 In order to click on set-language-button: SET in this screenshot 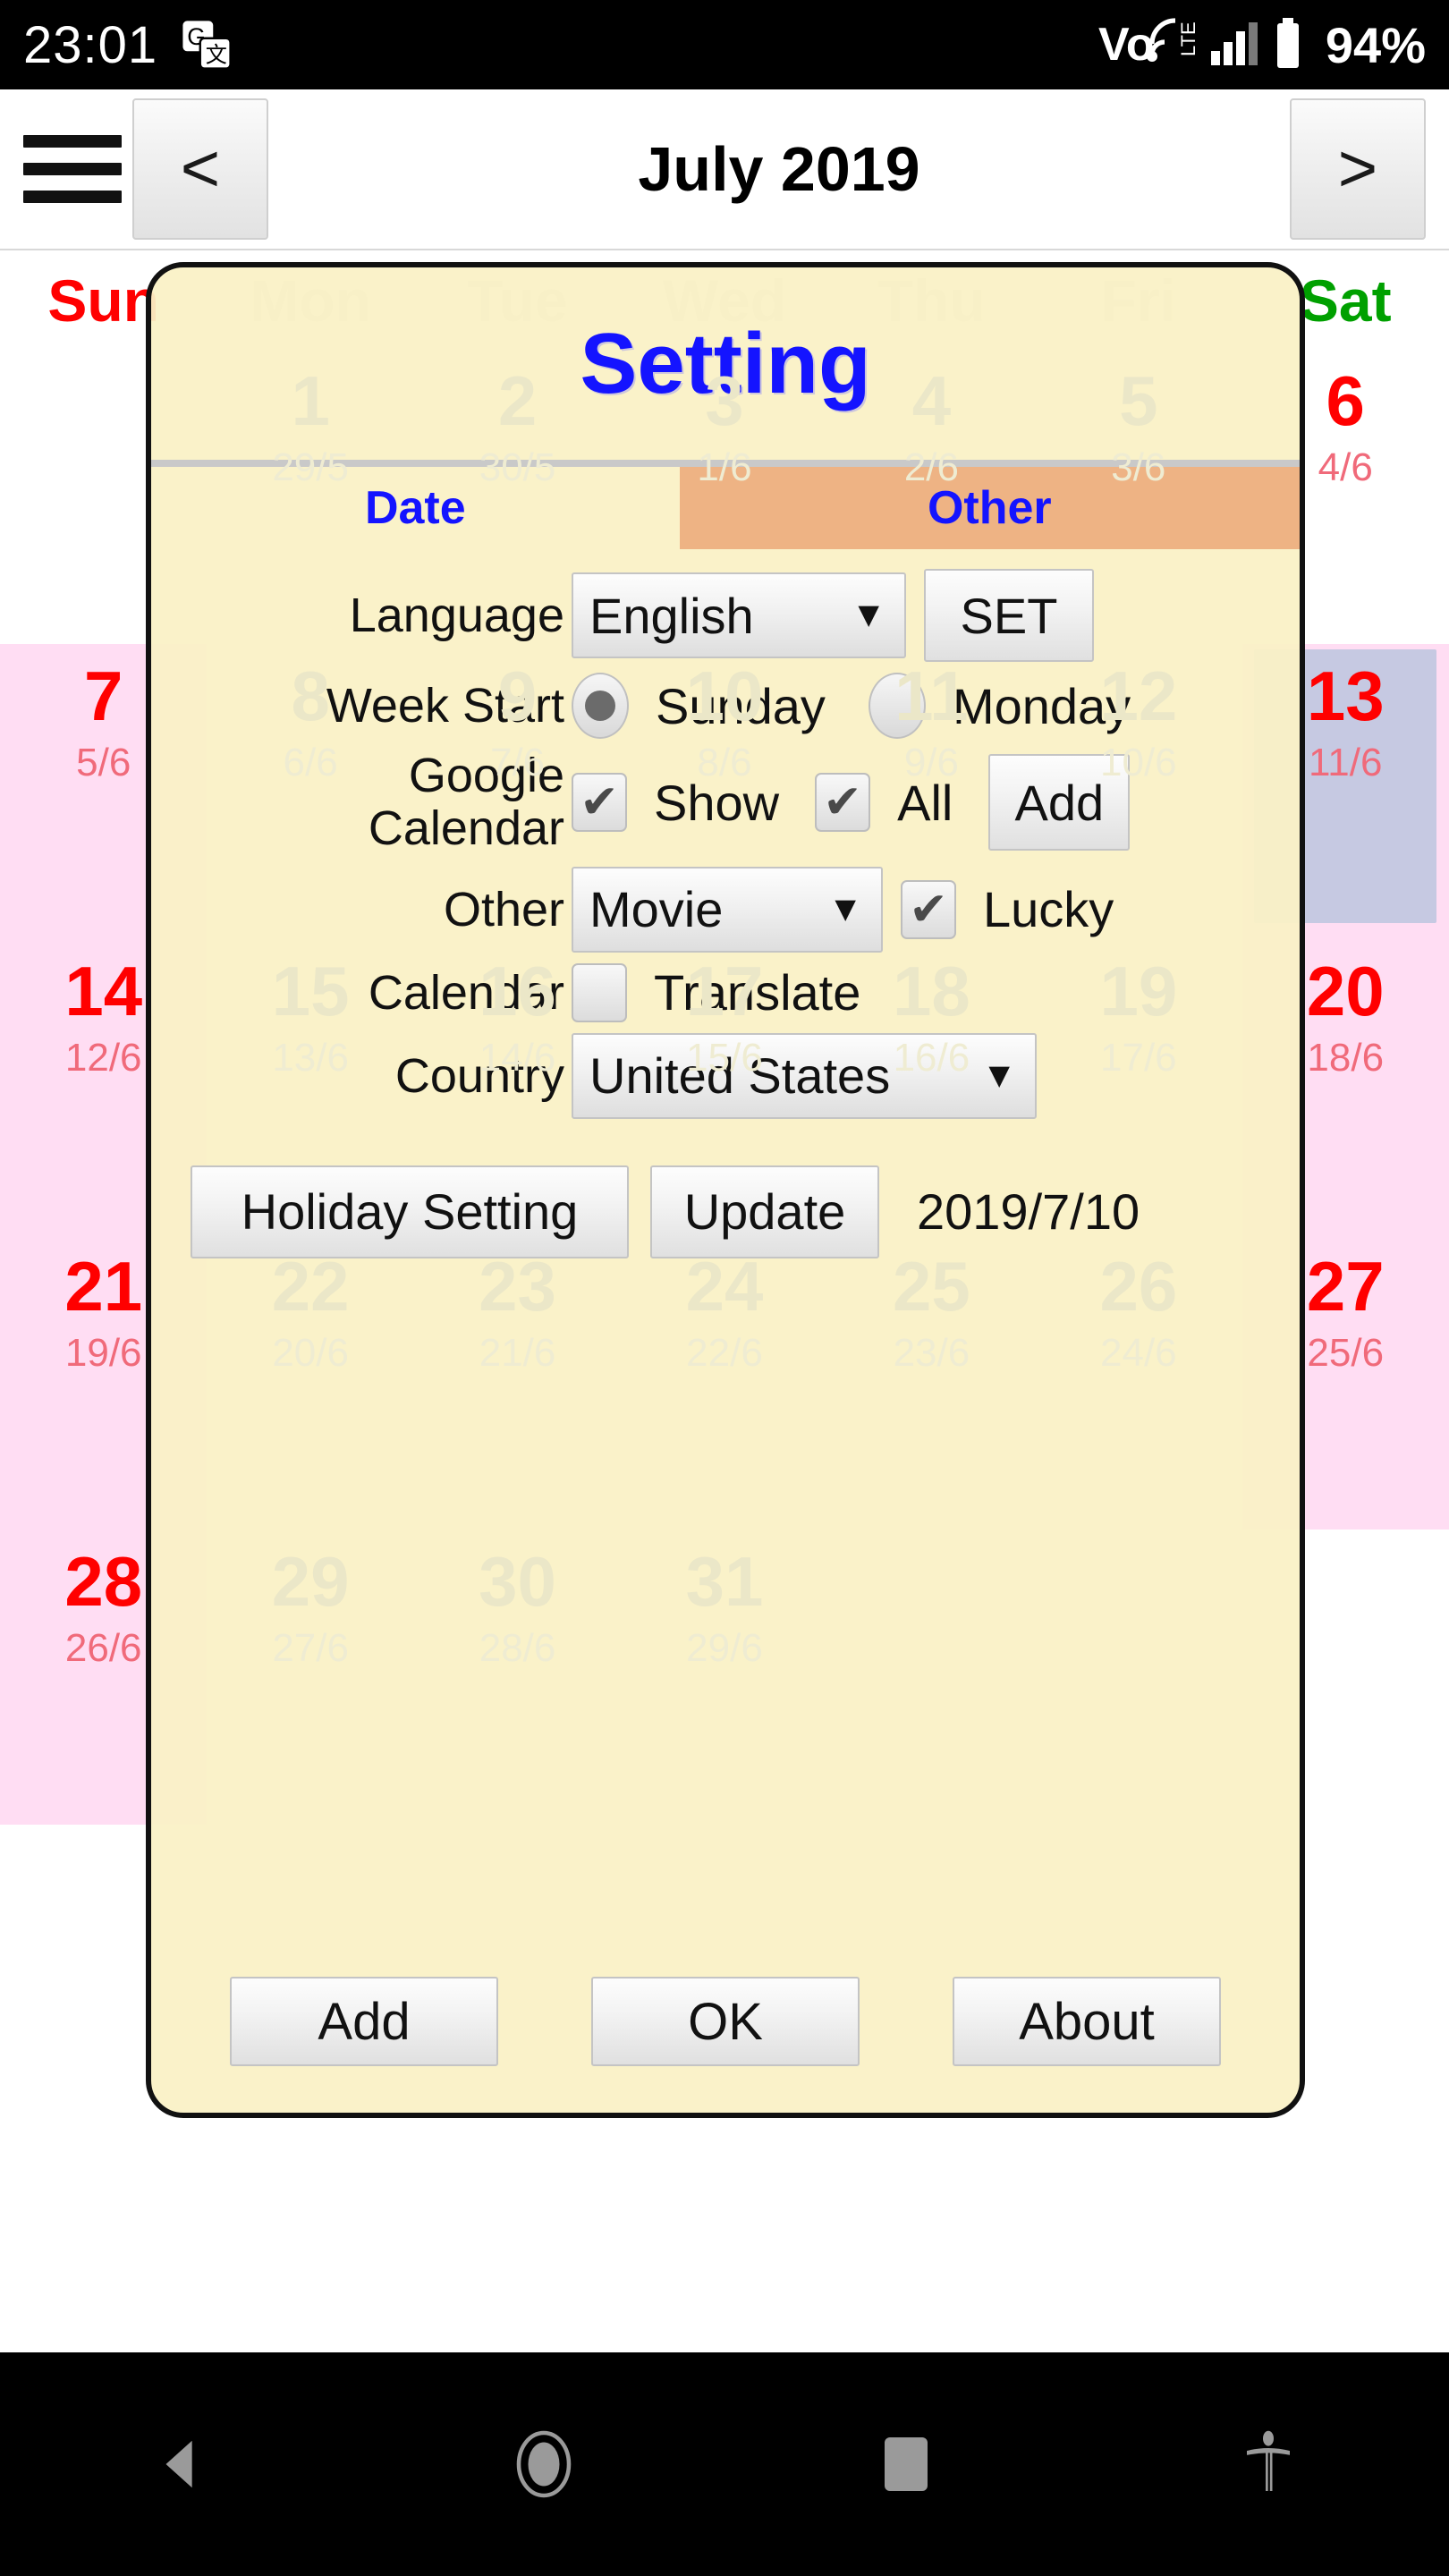, I will do `click(1009, 615)`.